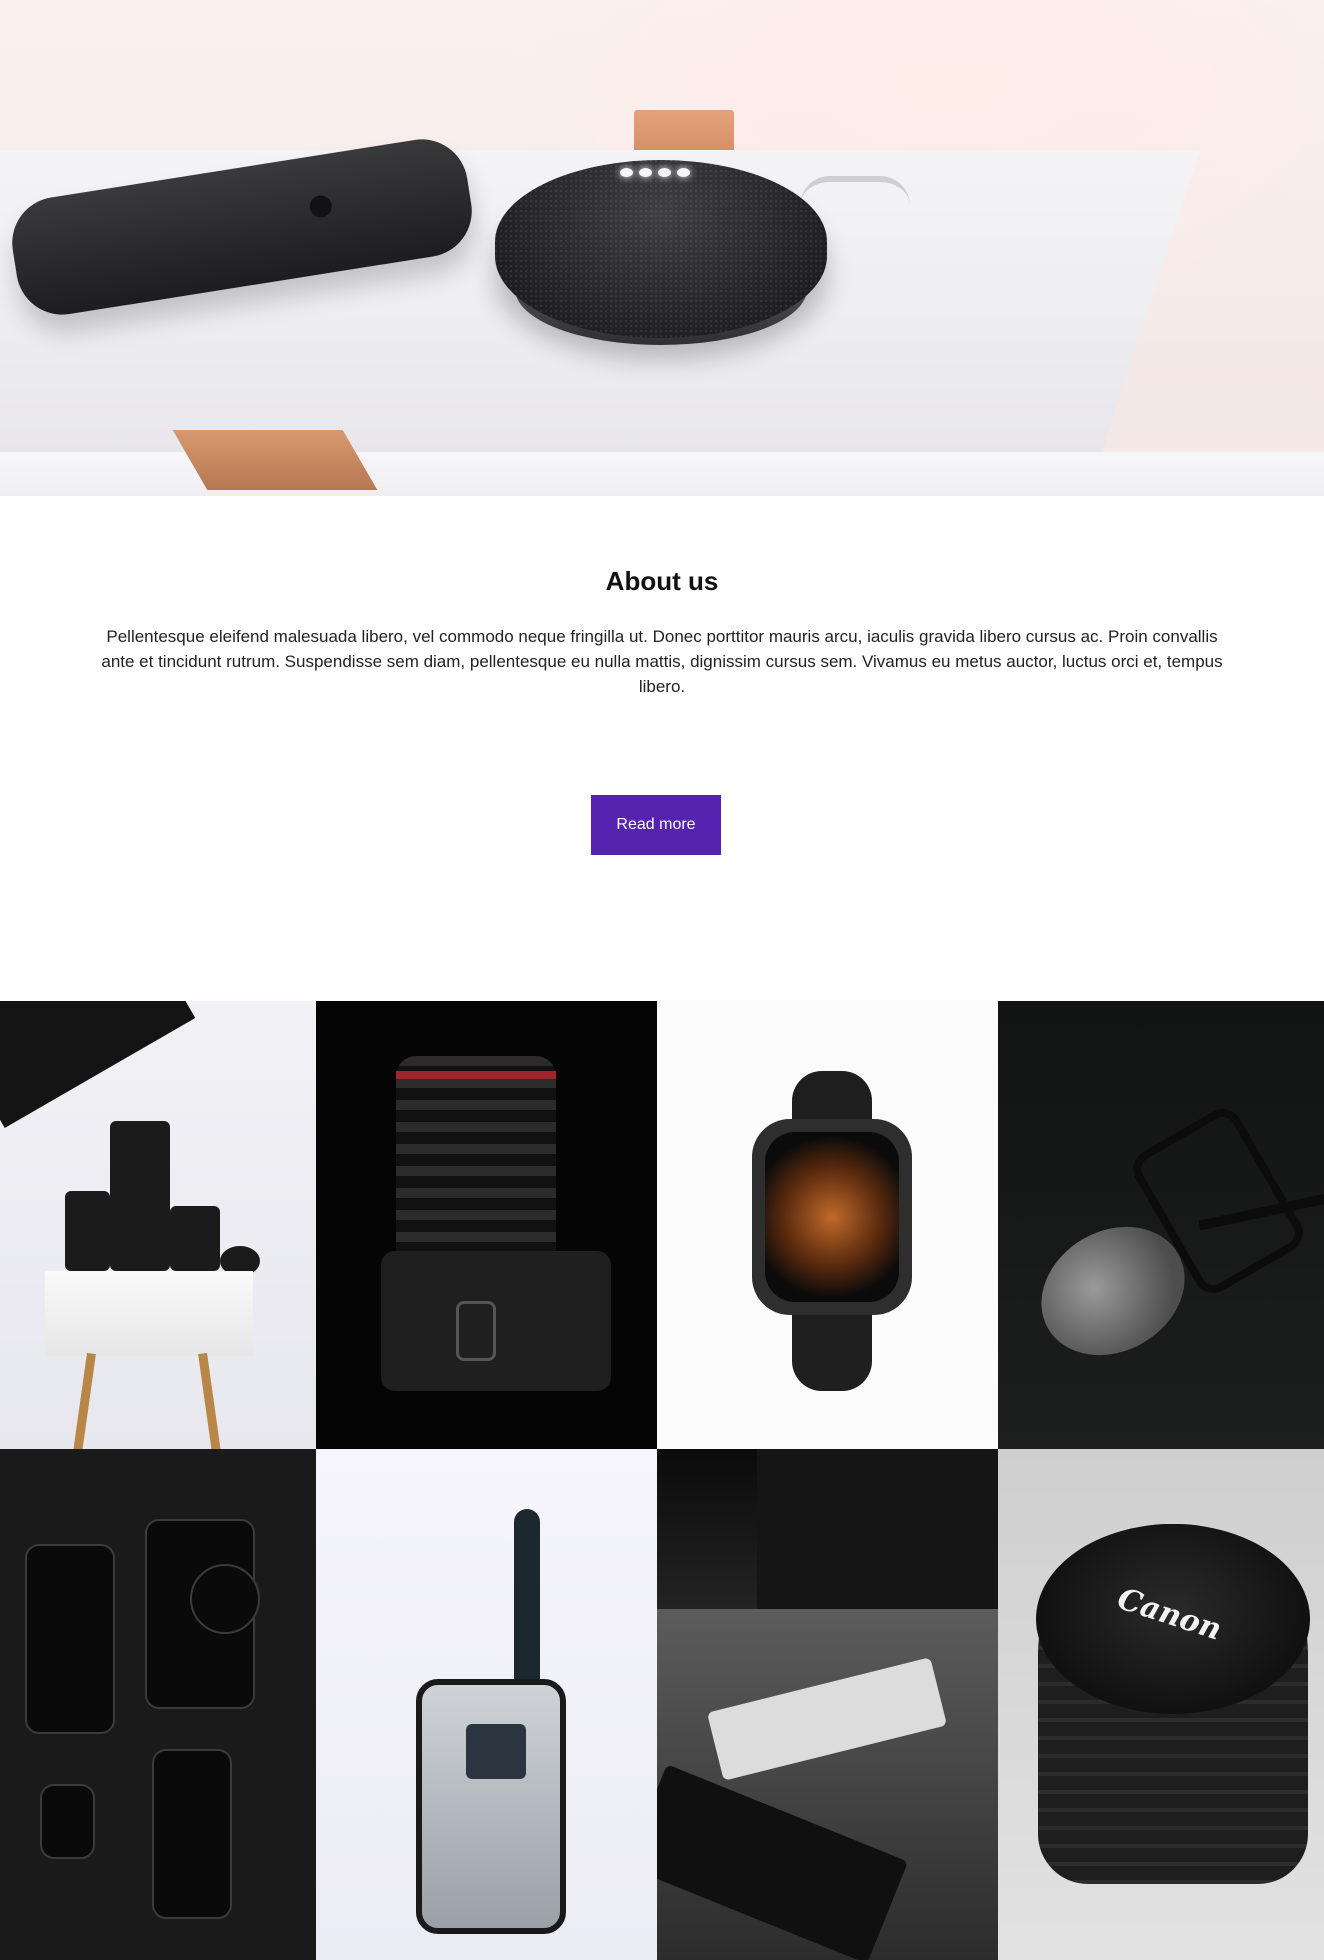 The width and height of the screenshot is (1324, 1960). I want to click on camera-body, so click(496, 1321).